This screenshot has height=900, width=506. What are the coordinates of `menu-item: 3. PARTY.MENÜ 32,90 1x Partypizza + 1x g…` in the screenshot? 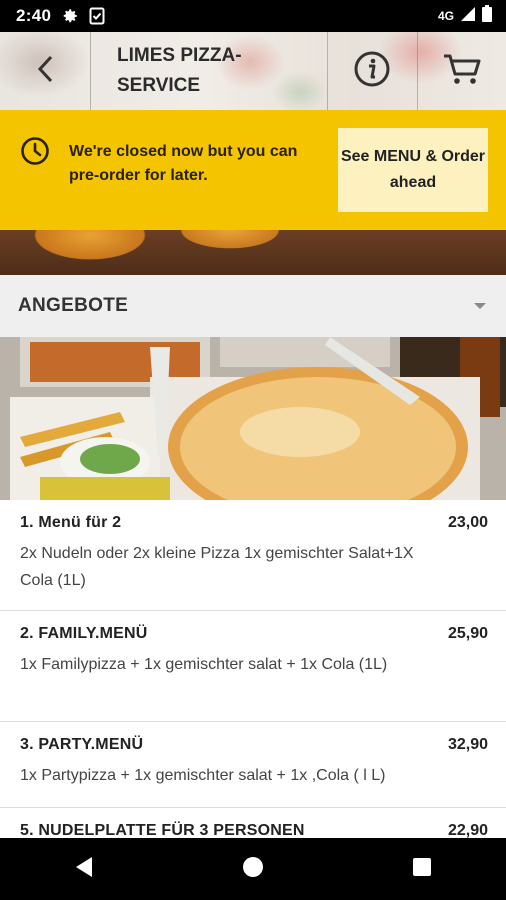 It's located at (253, 765).